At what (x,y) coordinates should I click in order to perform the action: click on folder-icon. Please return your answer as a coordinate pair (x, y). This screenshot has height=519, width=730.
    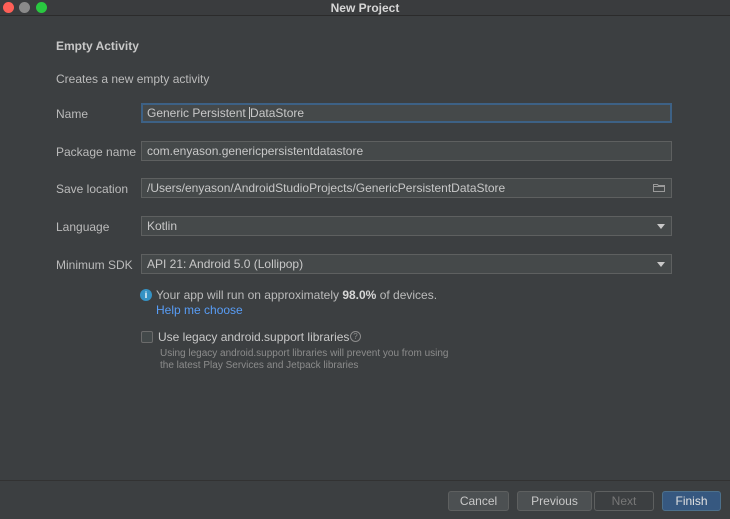
    Looking at the image, I should click on (659, 187).